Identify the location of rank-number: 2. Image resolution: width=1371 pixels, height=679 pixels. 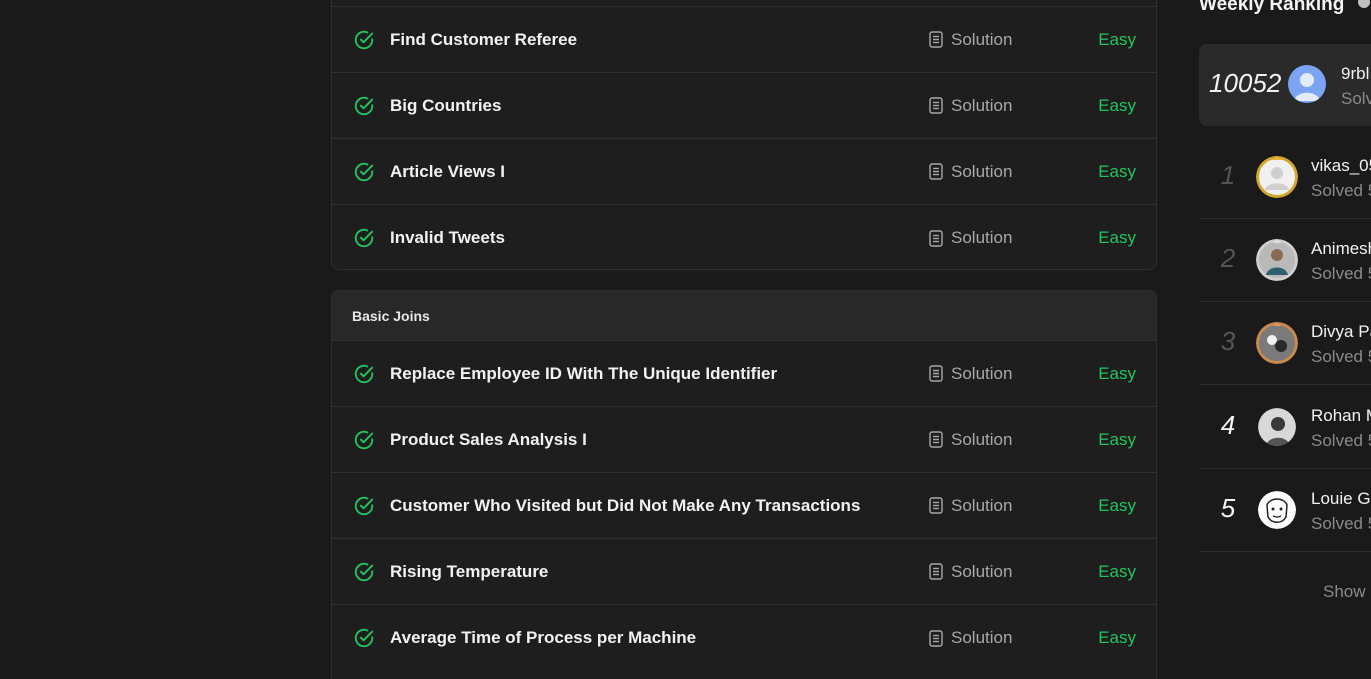
(1228, 258).